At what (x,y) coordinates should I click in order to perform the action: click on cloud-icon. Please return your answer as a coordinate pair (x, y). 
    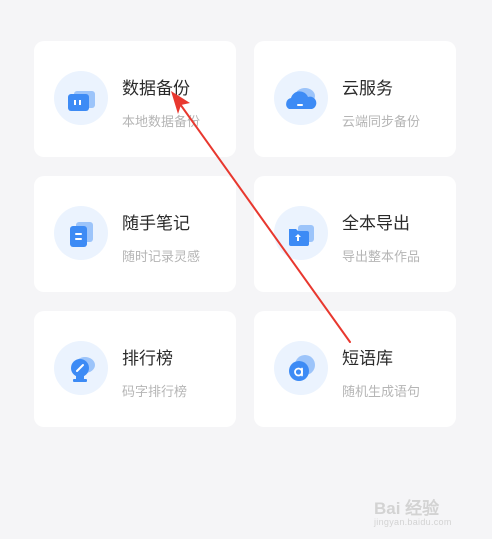
    Looking at the image, I should click on (301, 98).